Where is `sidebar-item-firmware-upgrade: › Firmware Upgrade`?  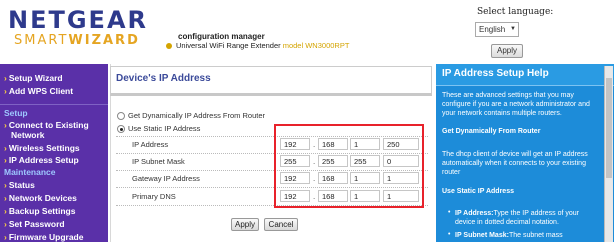 sidebar-item-firmware-upgrade: › Firmware Upgrade is located at coordinates (43, 237).